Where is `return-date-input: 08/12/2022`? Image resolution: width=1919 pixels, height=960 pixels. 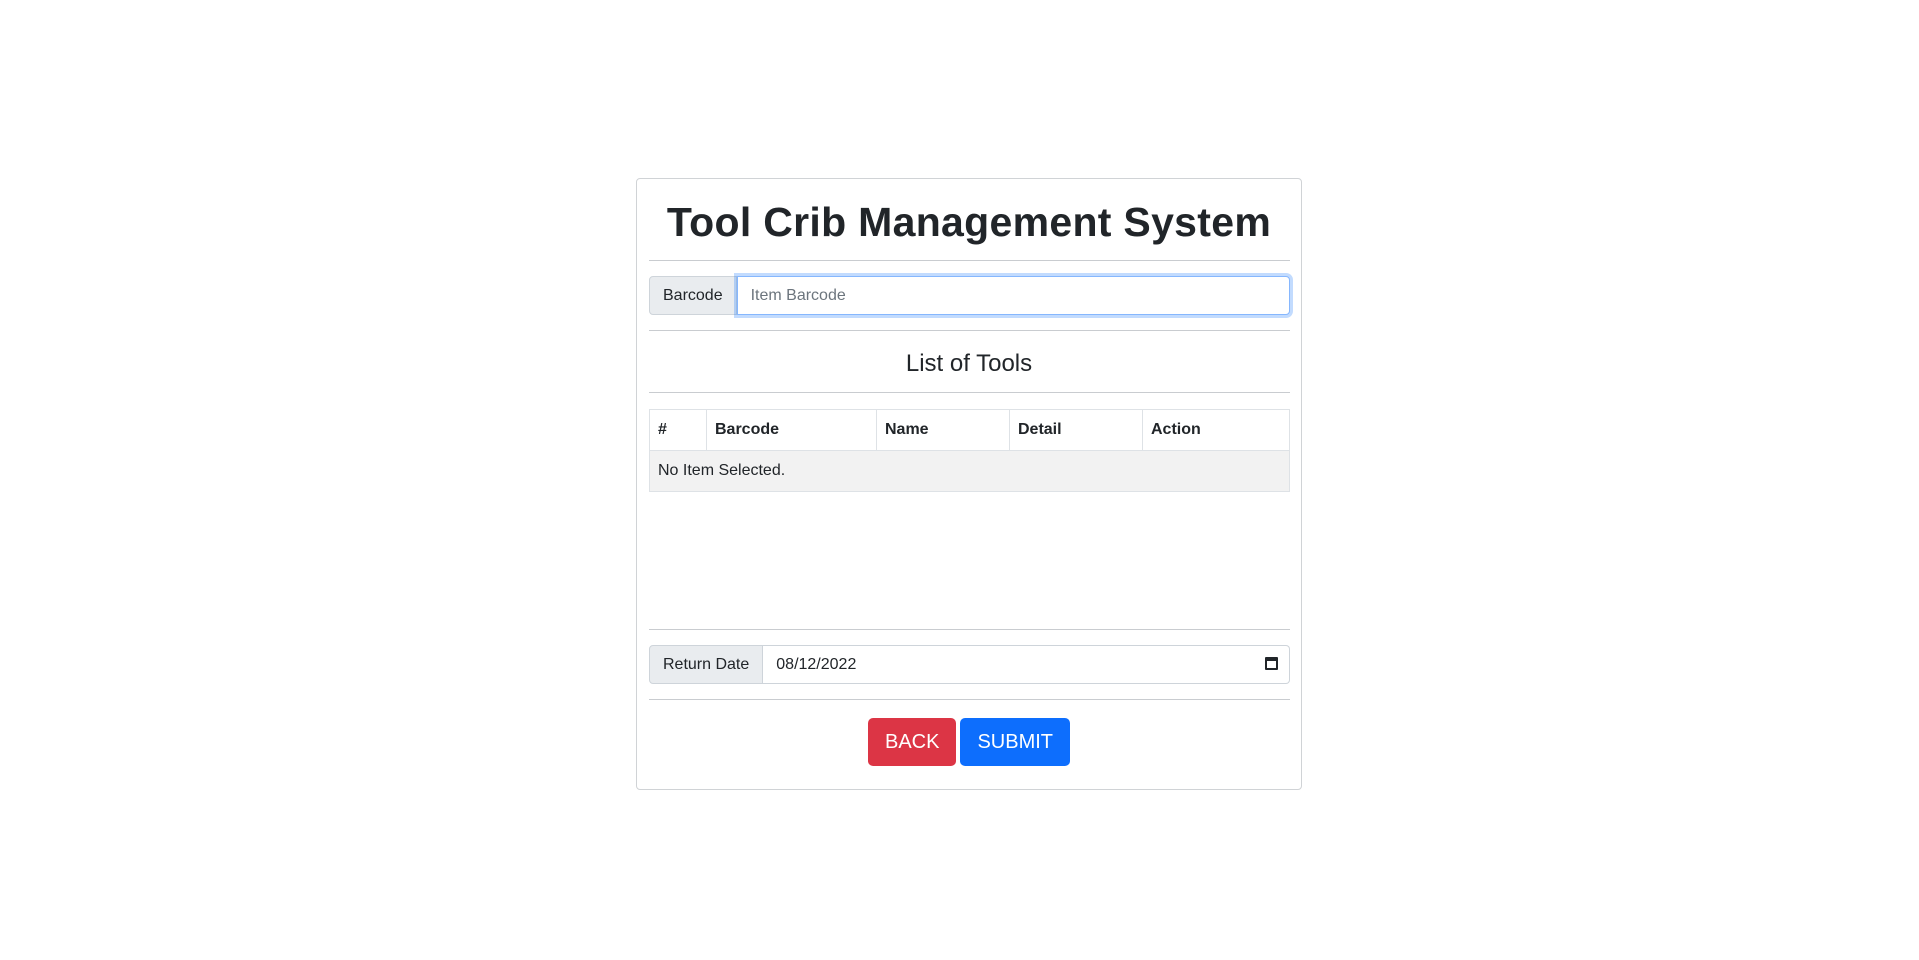 return-date-input: 08/12/2022 is located at coordinates (1026, 664).